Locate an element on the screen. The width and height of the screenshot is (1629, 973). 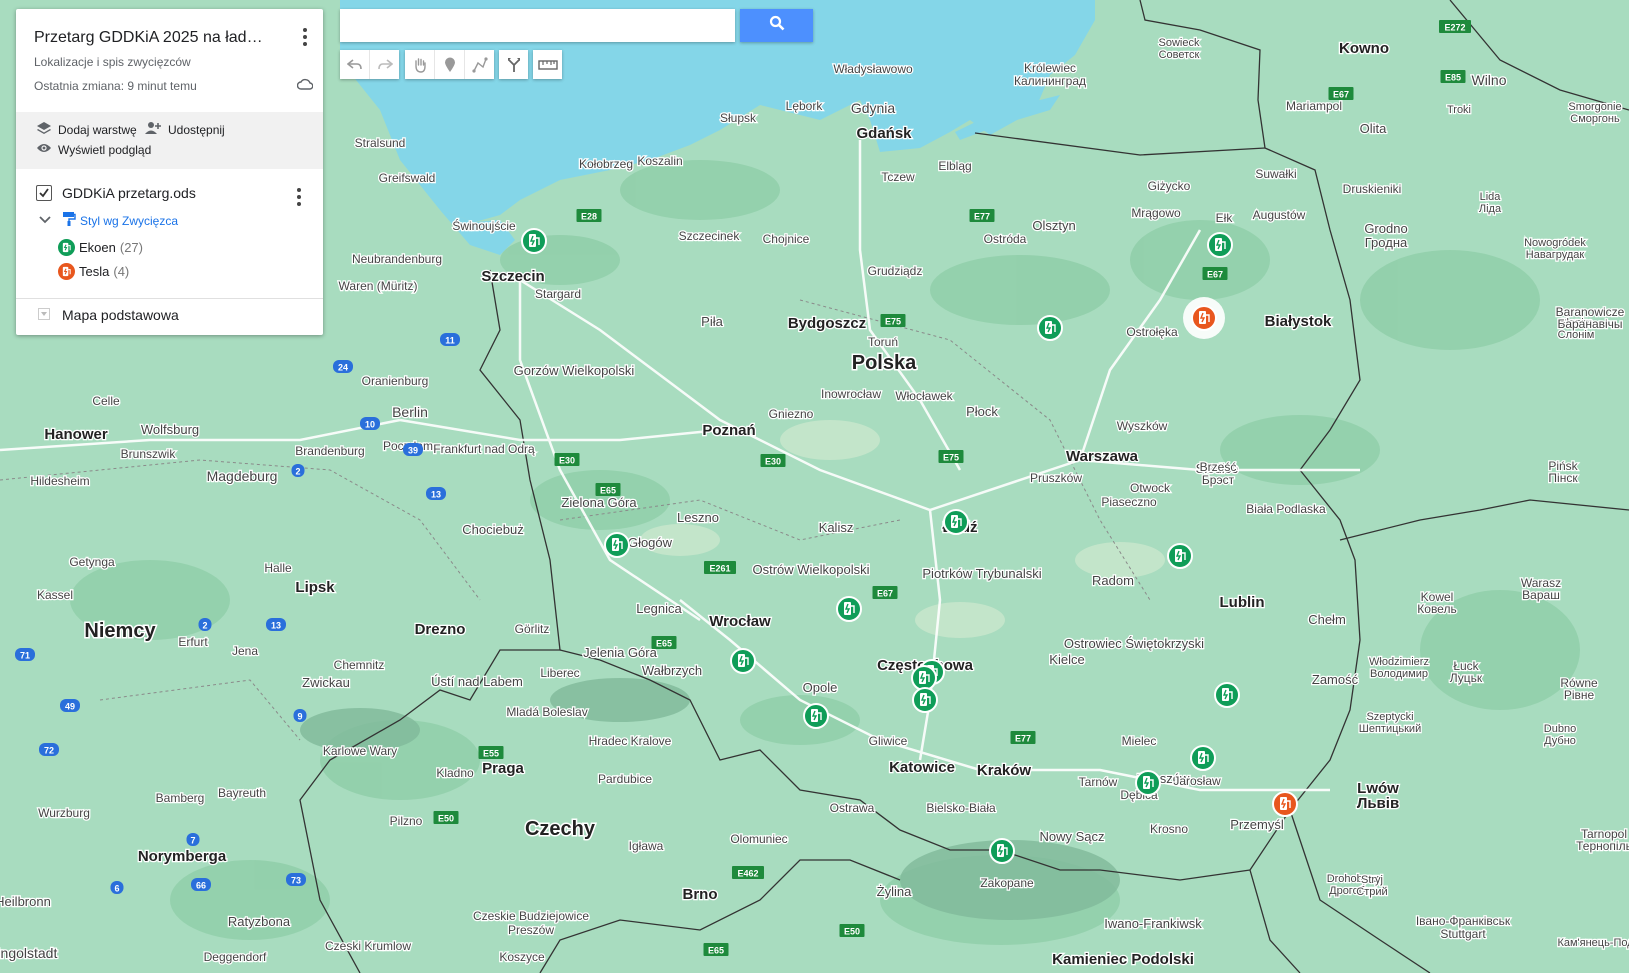
search-input is located at coordinates (537, 25).